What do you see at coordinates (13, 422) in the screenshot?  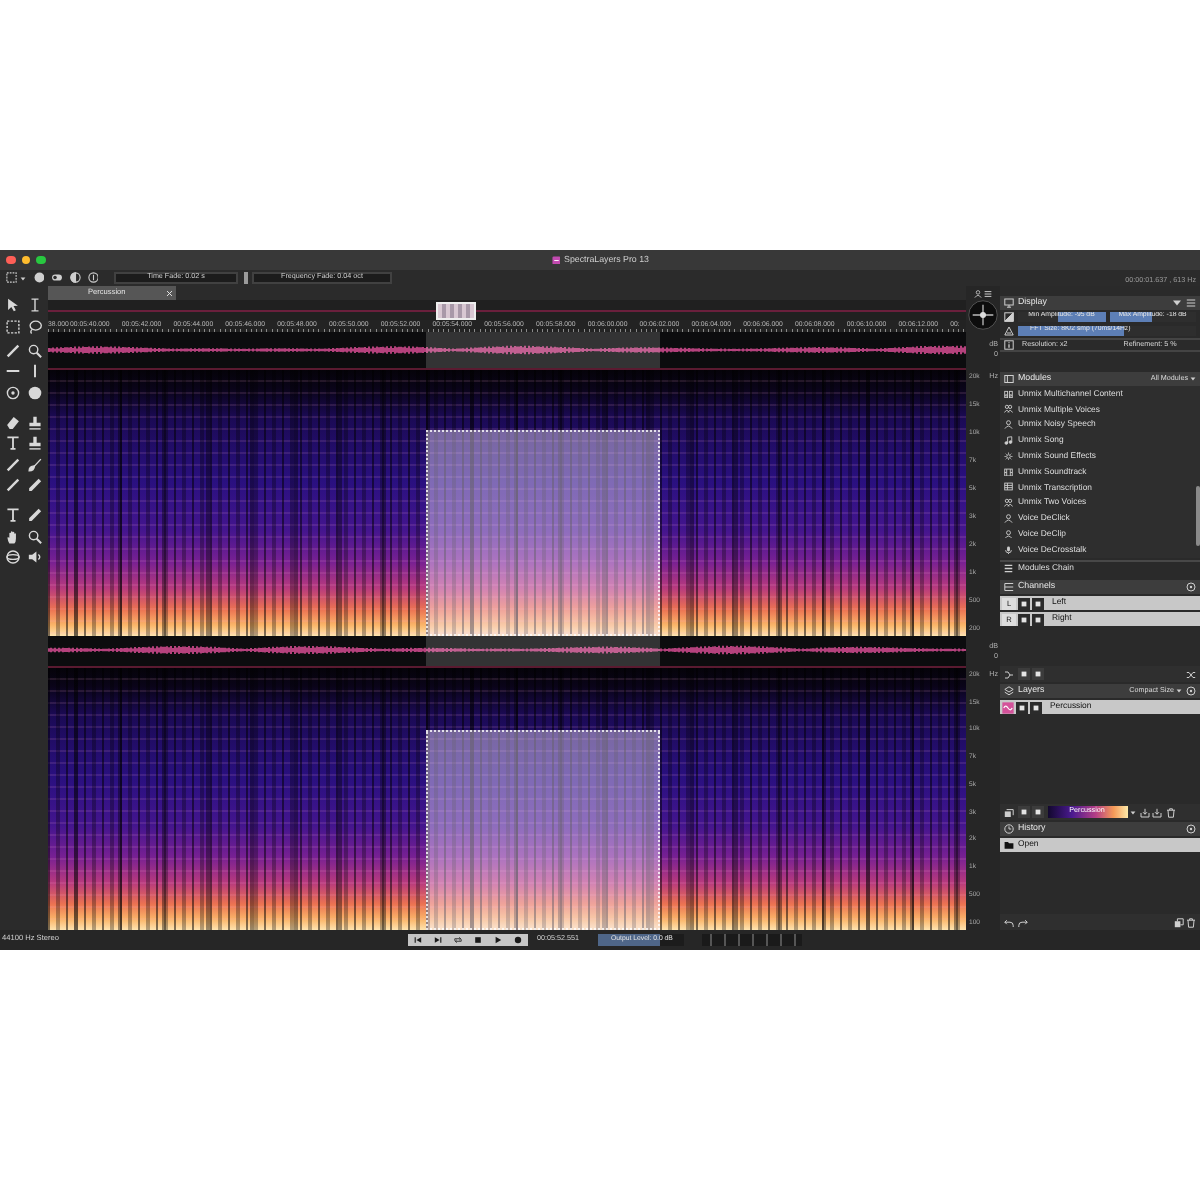 I see `eraser-icon` at bounding box center [13, 422].